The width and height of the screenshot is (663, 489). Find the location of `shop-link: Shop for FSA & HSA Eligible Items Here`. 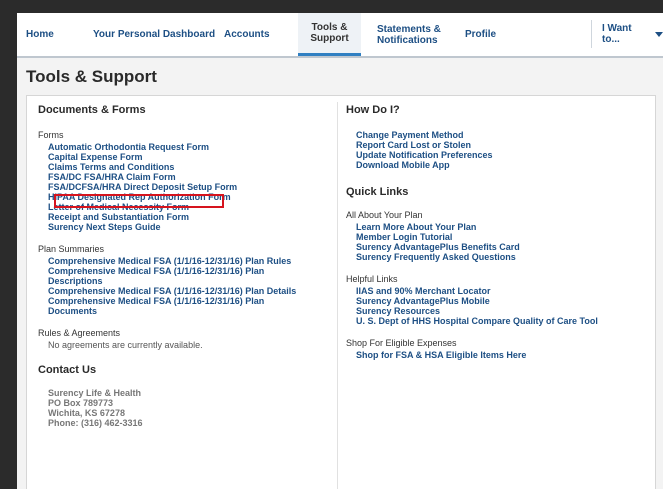

shop-link: Shop for FSA & HSA Eligible Items Here is located at coordinates (503, 355).